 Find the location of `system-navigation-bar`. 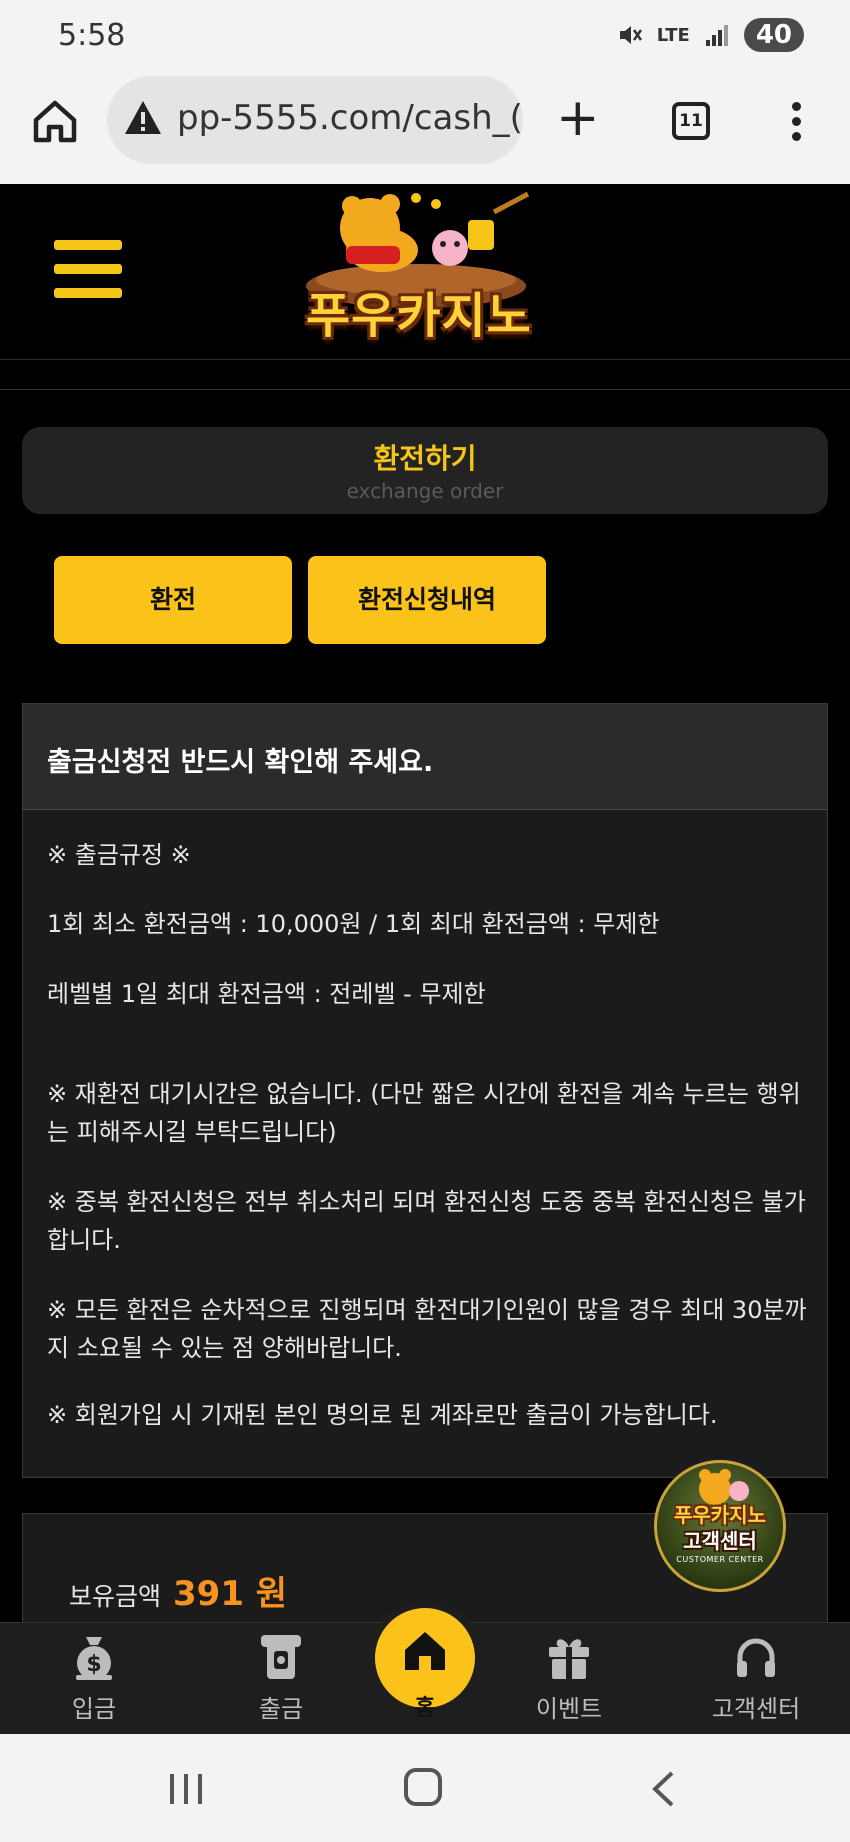

system-navigation-bar is located at coordinates (425, 1788).